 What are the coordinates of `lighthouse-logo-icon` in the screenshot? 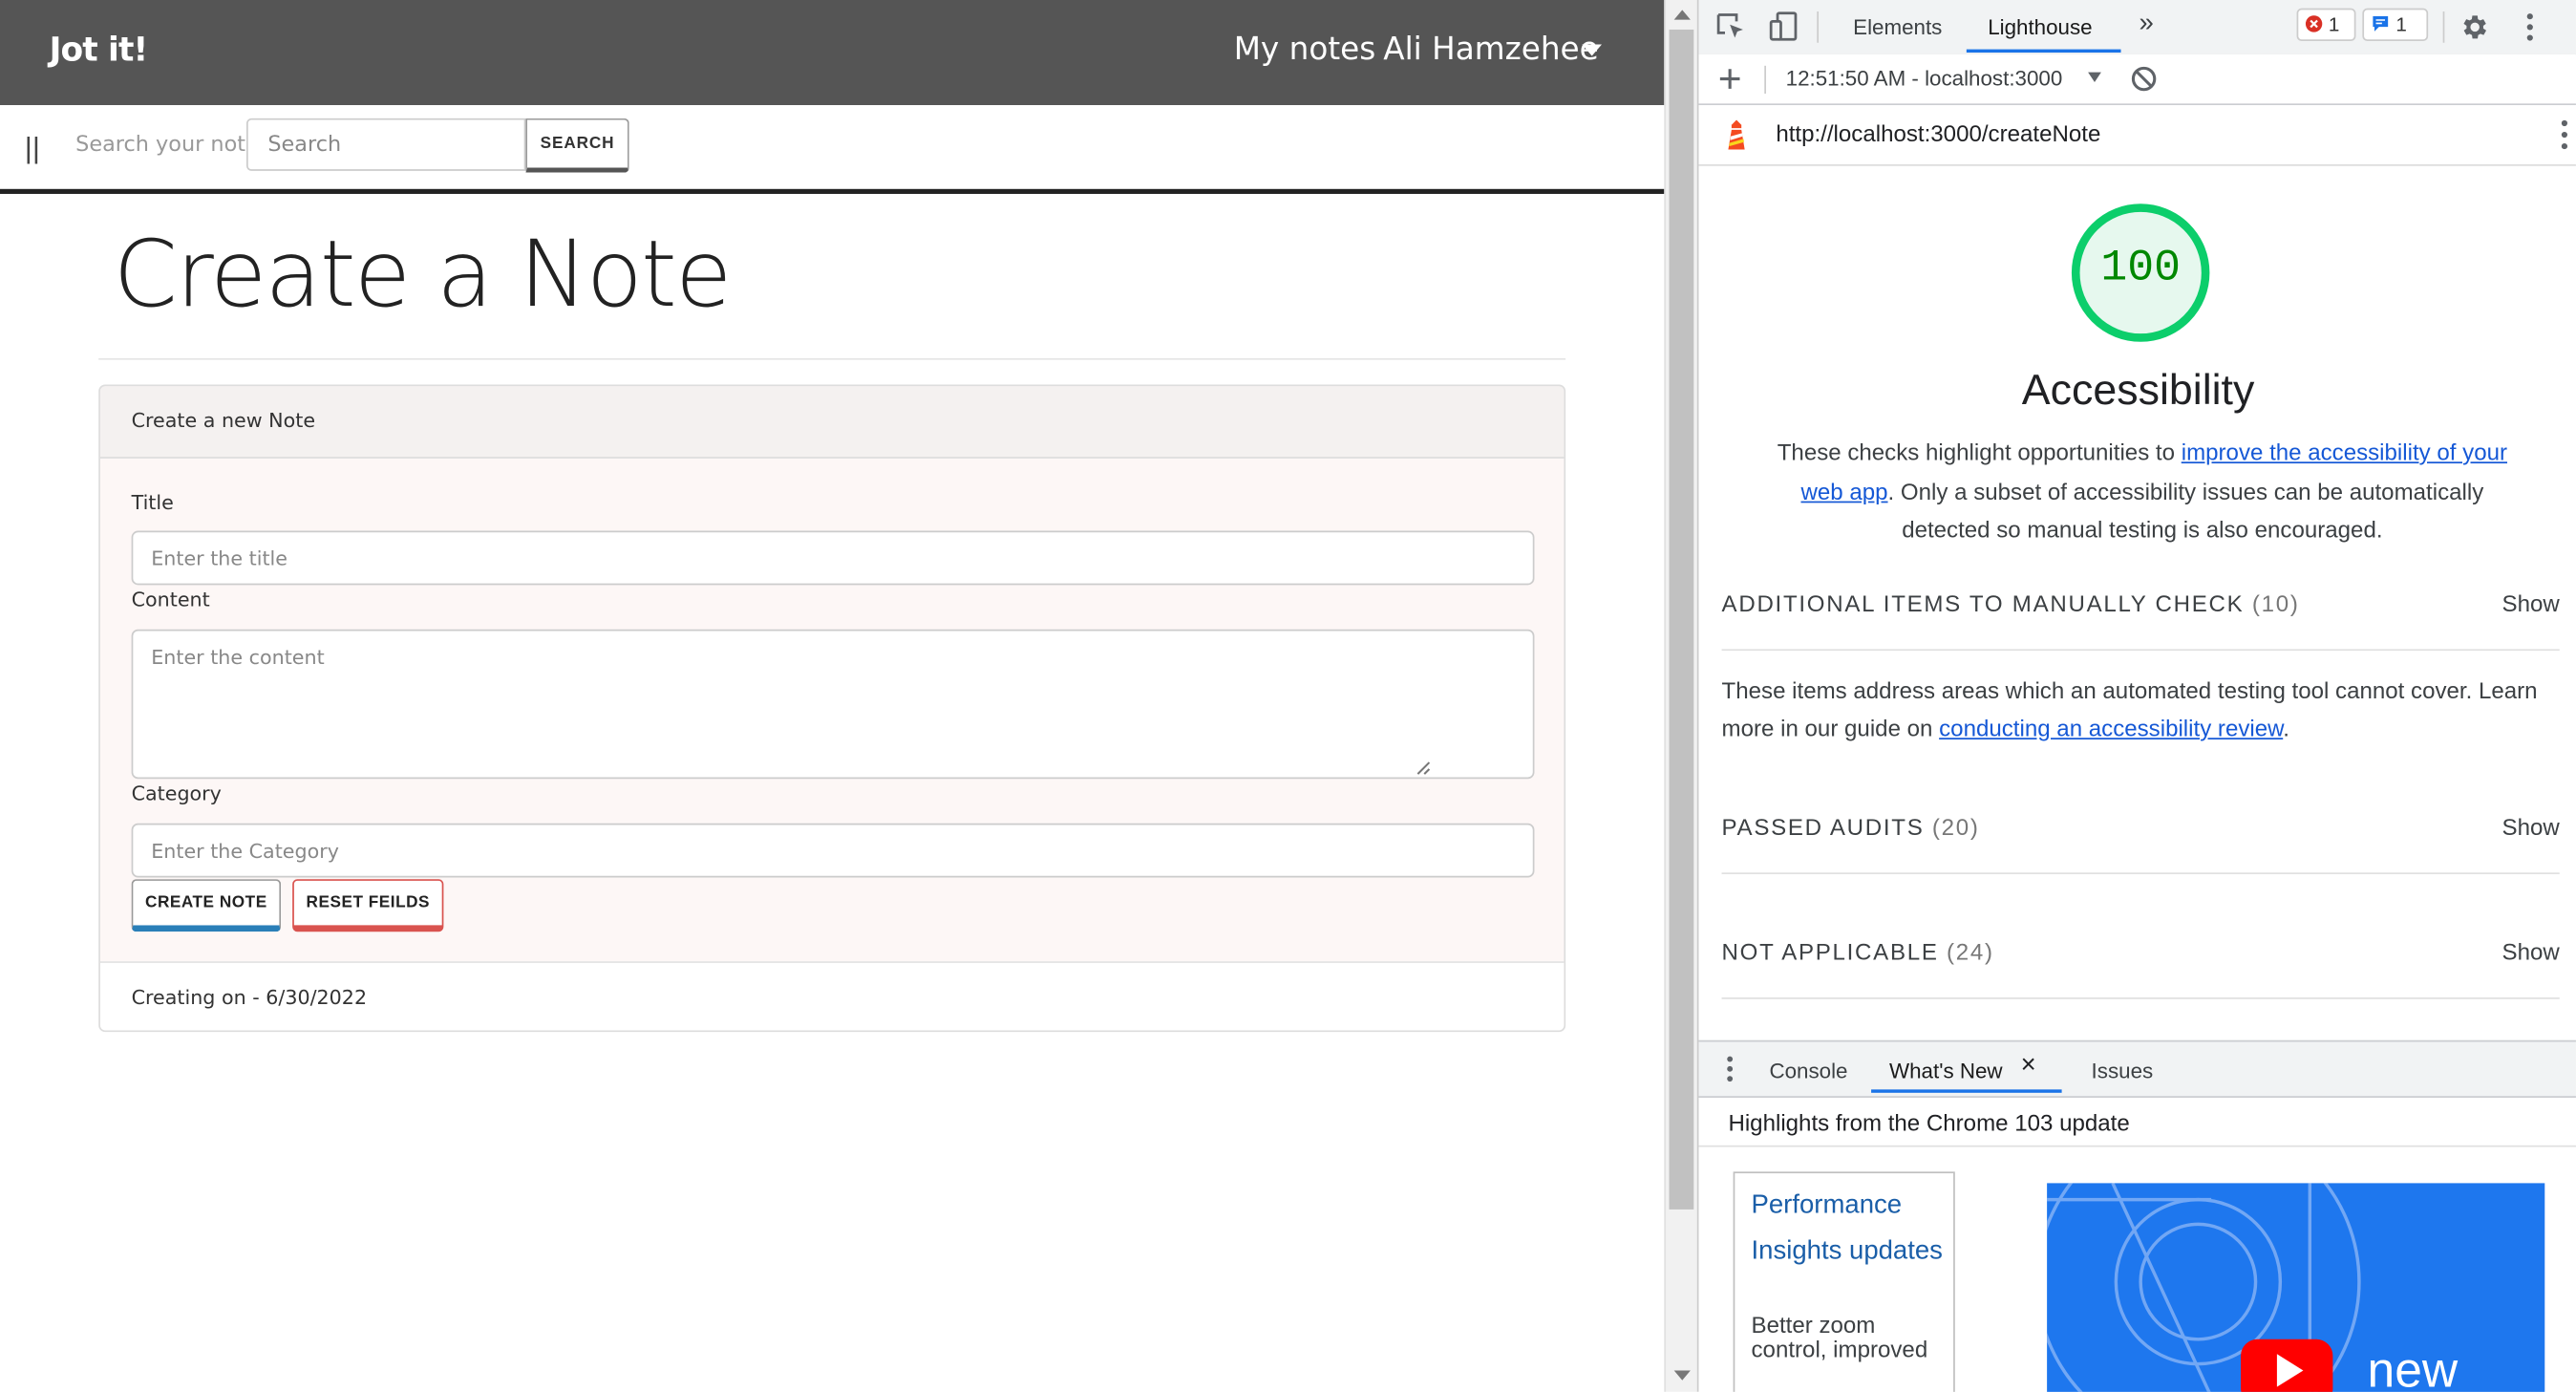 It's located at (1736, 134).